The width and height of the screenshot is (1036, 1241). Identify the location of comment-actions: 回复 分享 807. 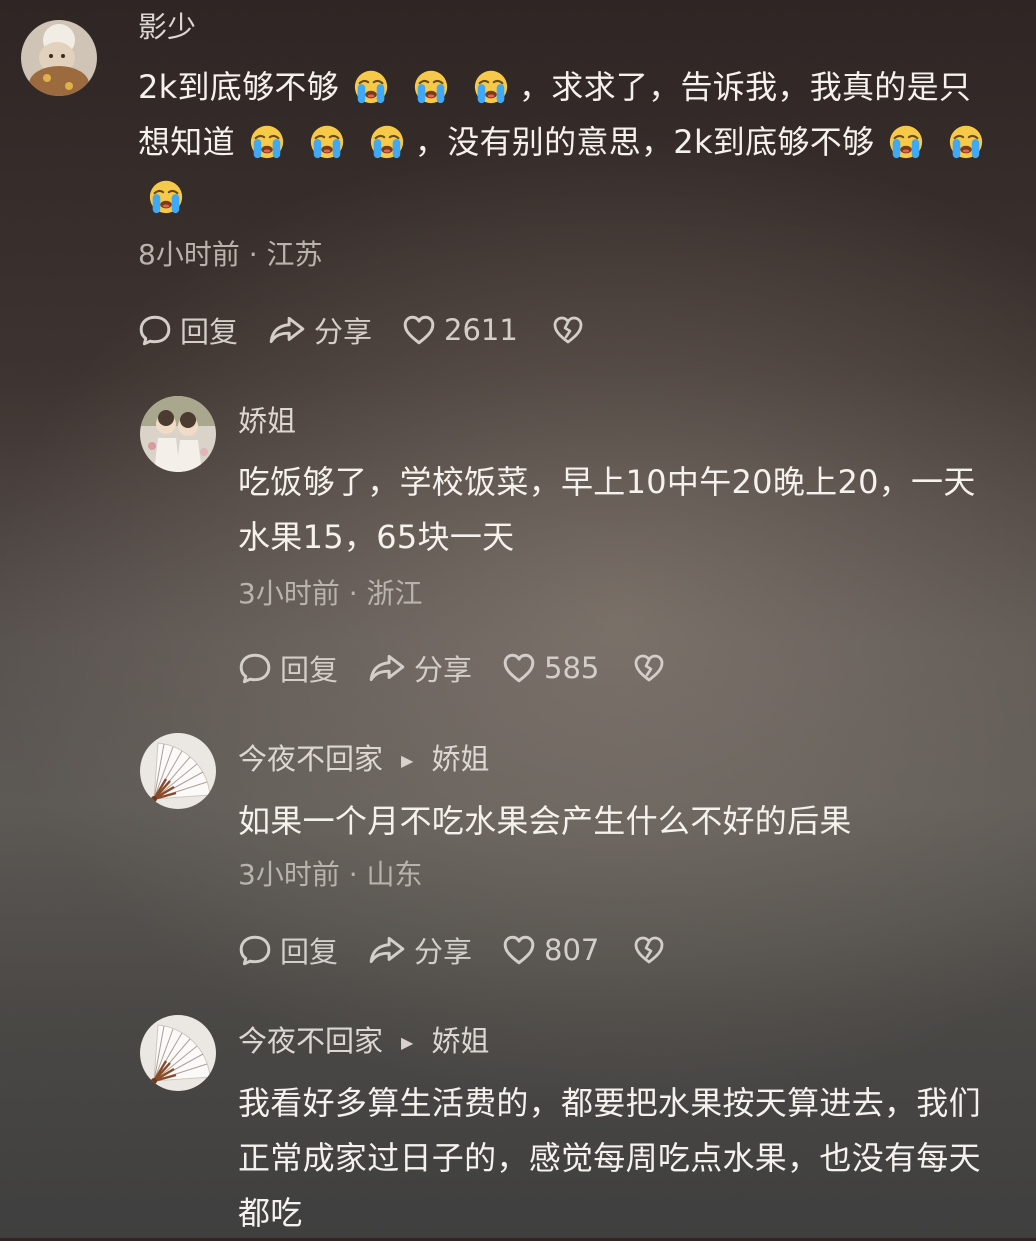
(470, 950).